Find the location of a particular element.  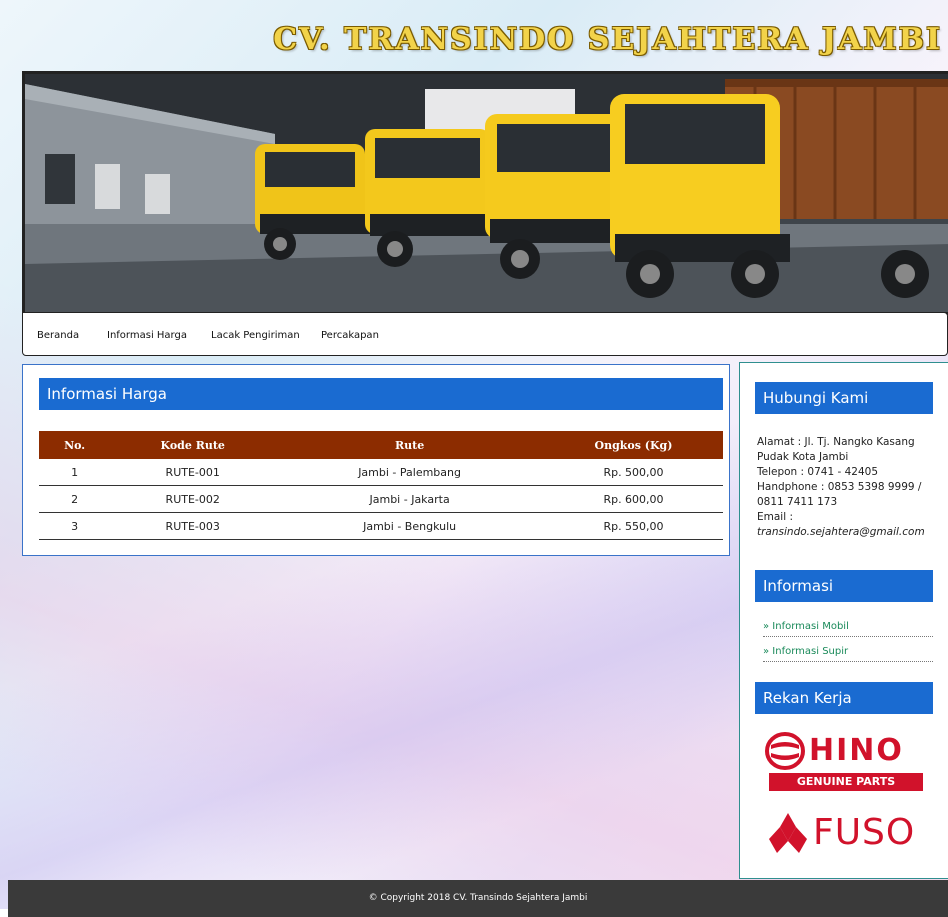

link-informasi-mobil: » Informasi Mobil is located at coordinates (848, 629).